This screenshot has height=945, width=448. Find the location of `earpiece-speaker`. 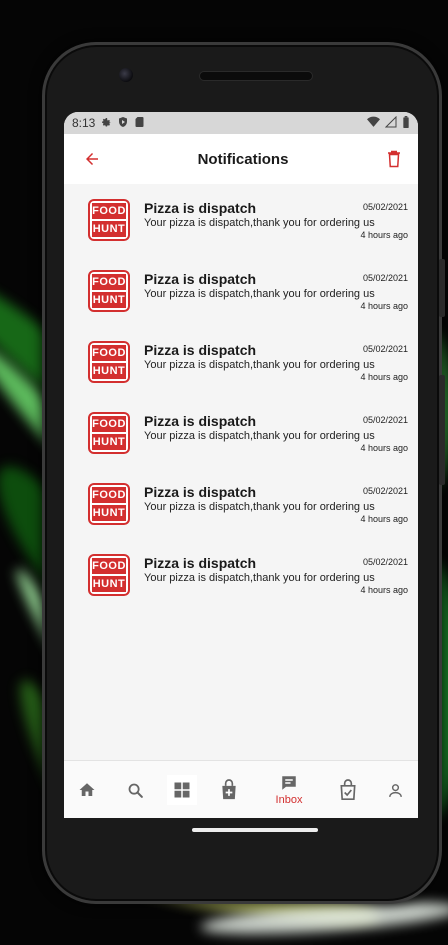

earpiece-speaker is located at coordinates (256, 76).